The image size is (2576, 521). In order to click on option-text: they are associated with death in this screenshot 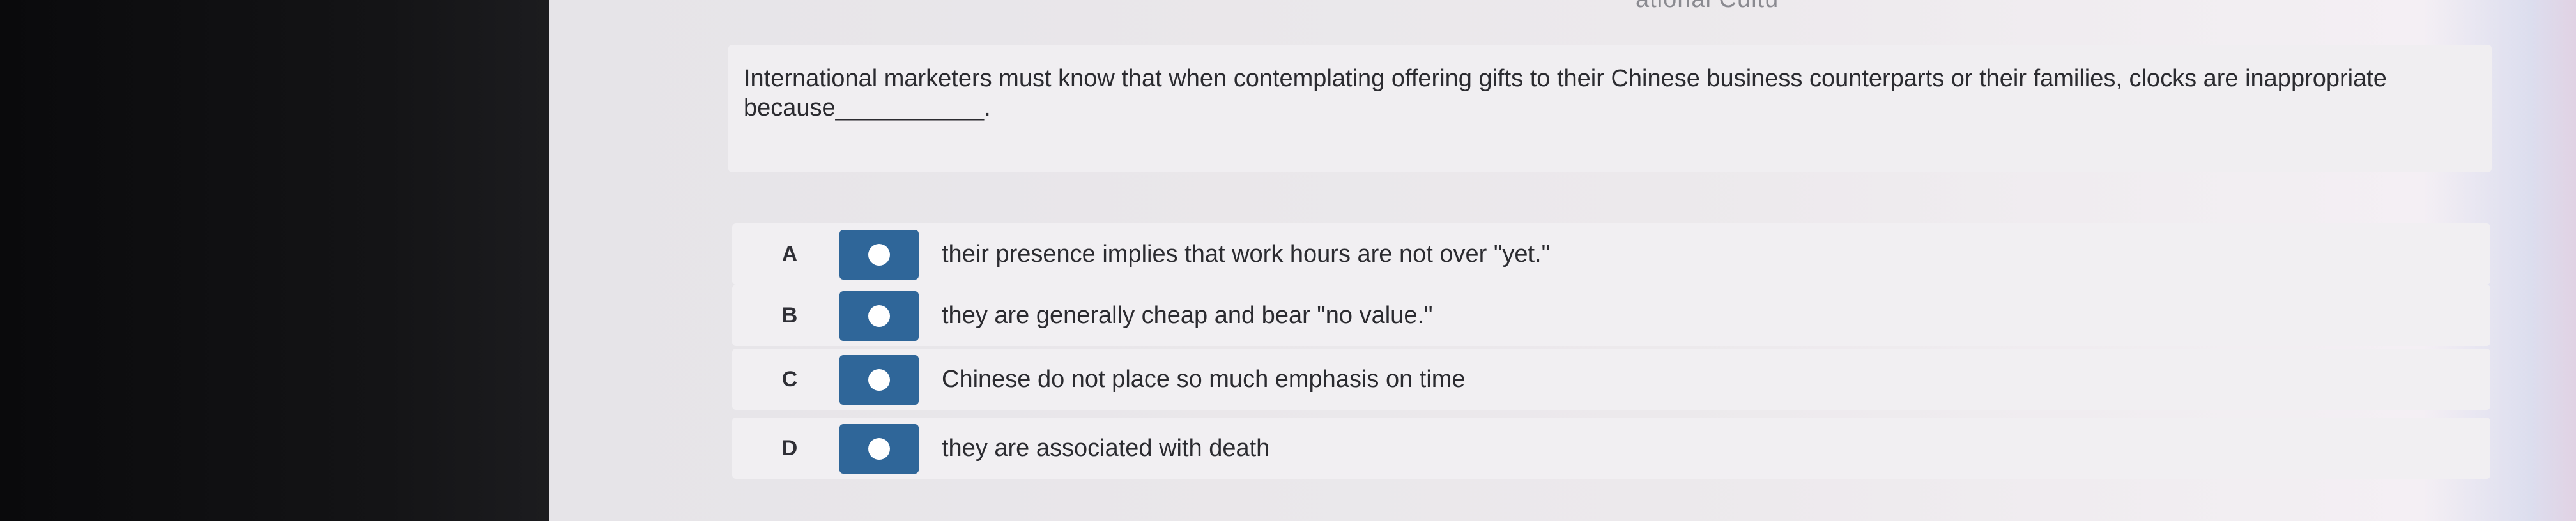, I will do `click(1105, 448)`.